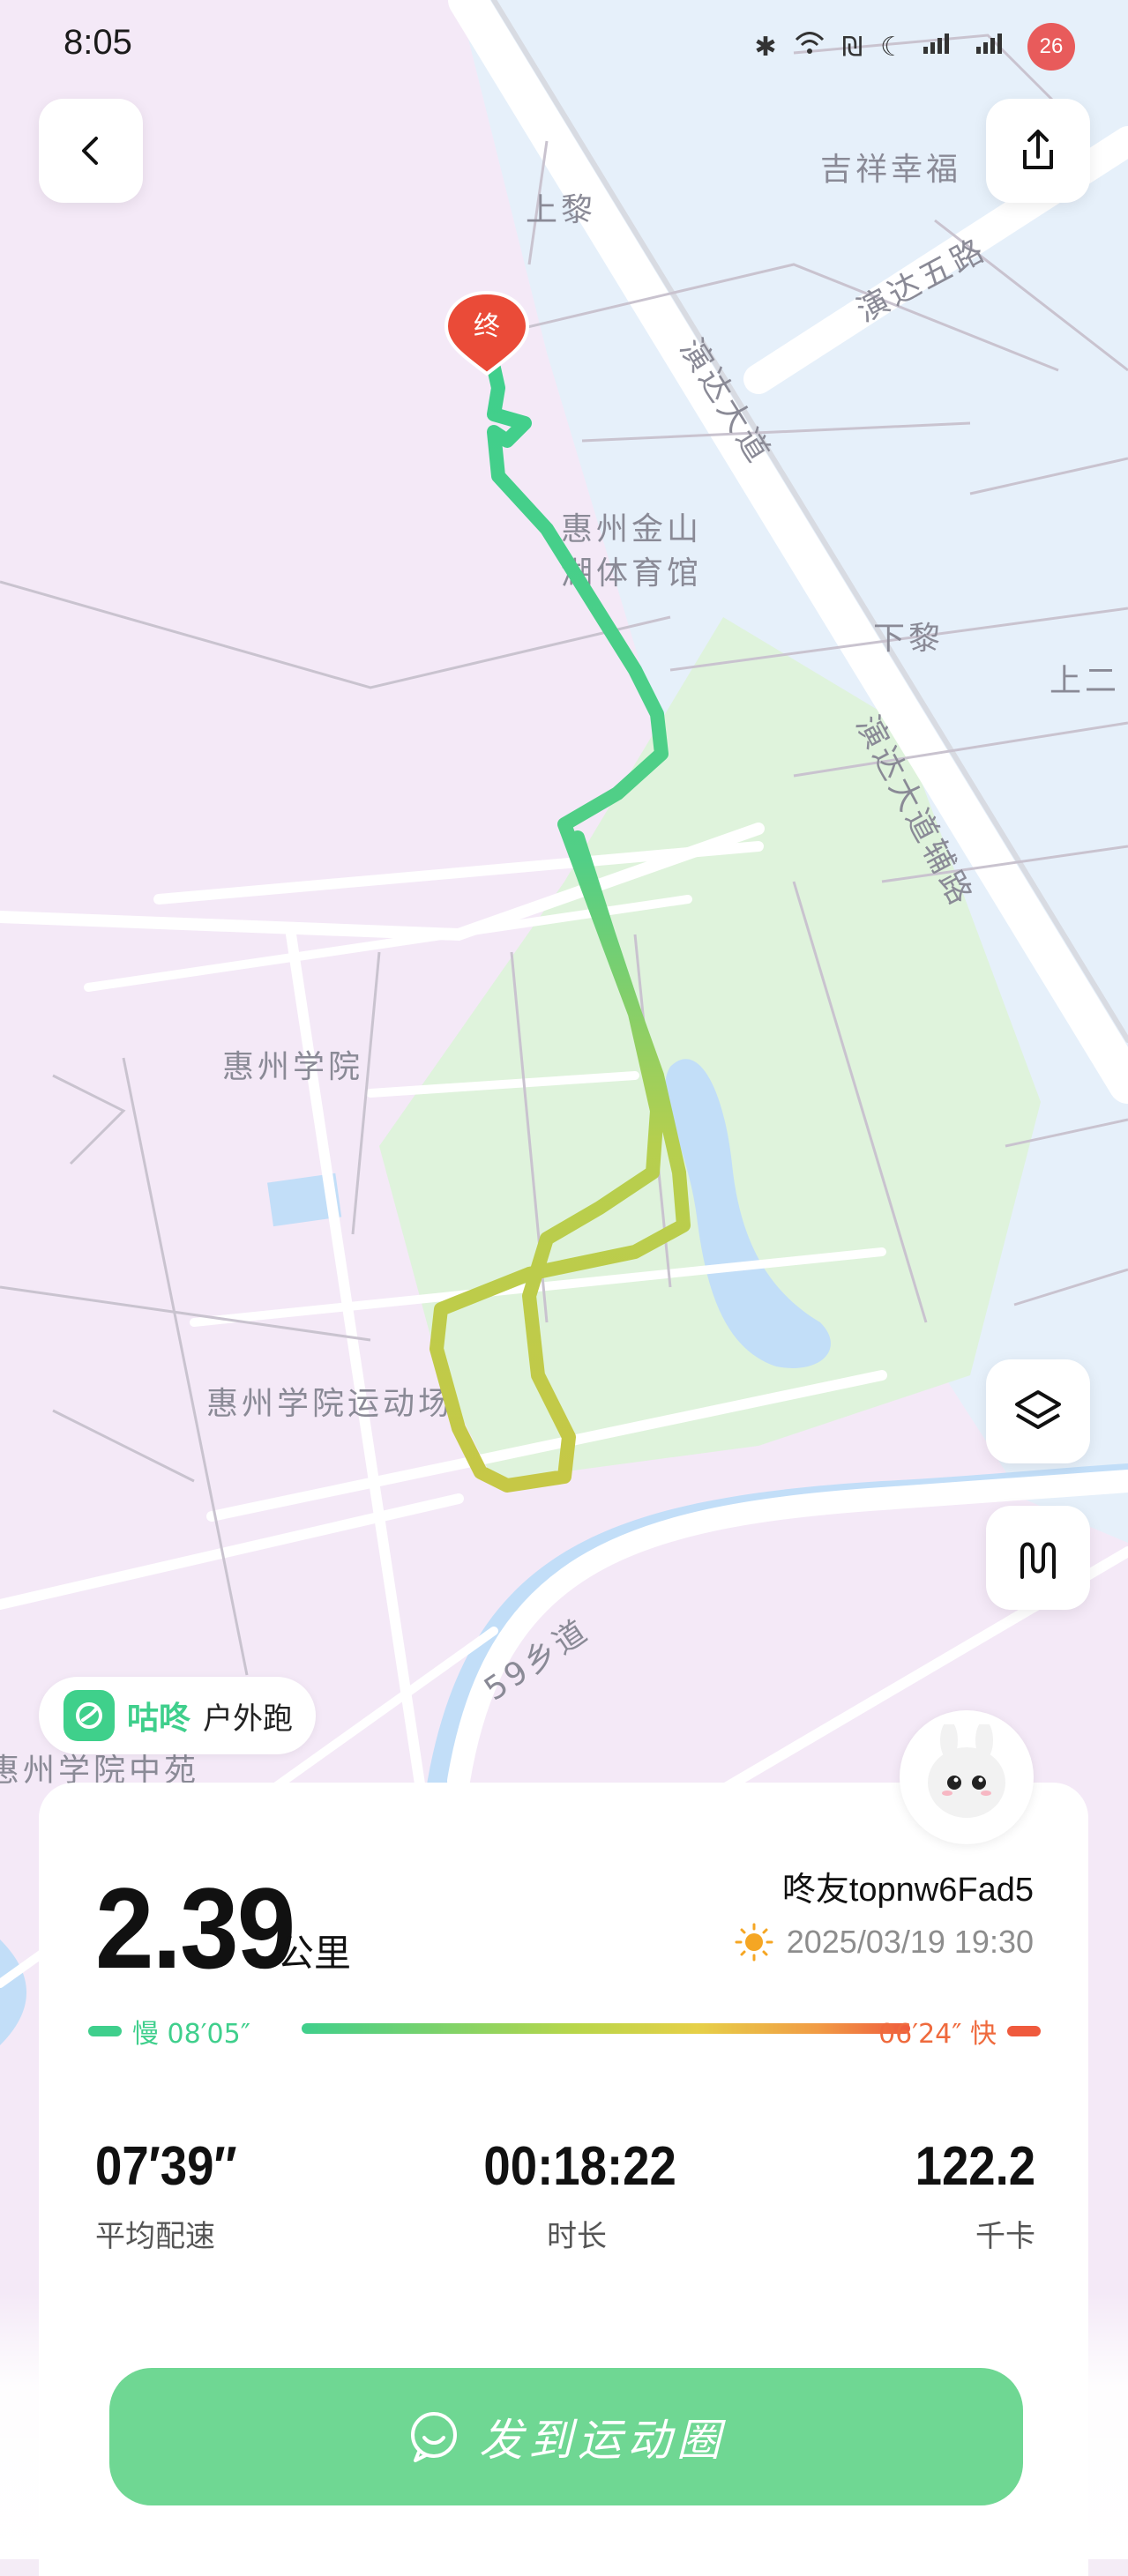 The image size is (1128, 2576). I want to click on bunny-avatar-icon, so click(967, 1771).